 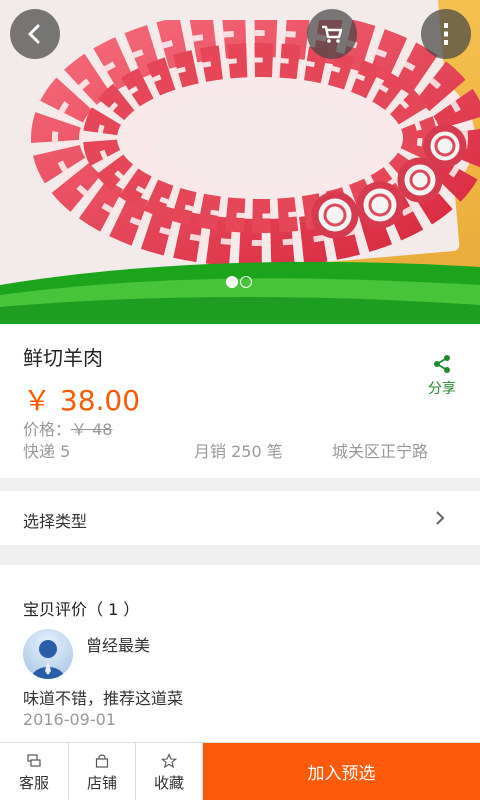 I want to click on share-icon, so click(x=442, y=364).